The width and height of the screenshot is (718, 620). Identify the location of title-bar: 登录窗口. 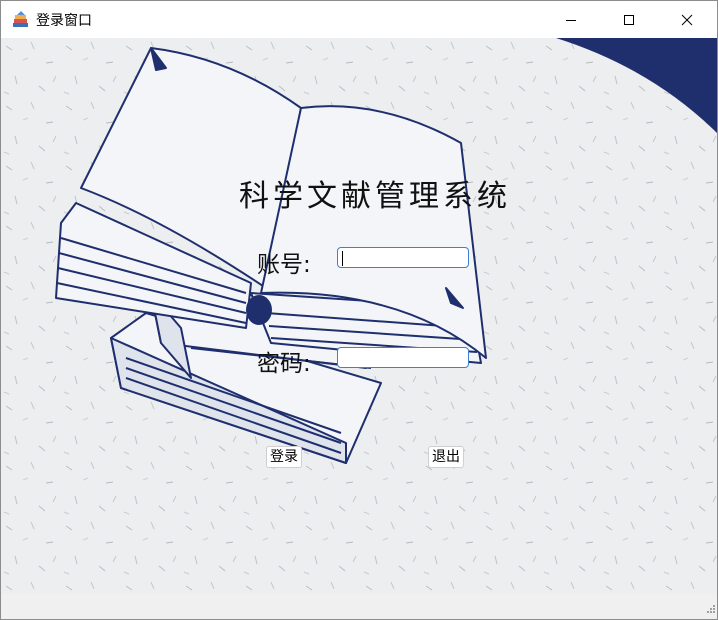
(359, 19).